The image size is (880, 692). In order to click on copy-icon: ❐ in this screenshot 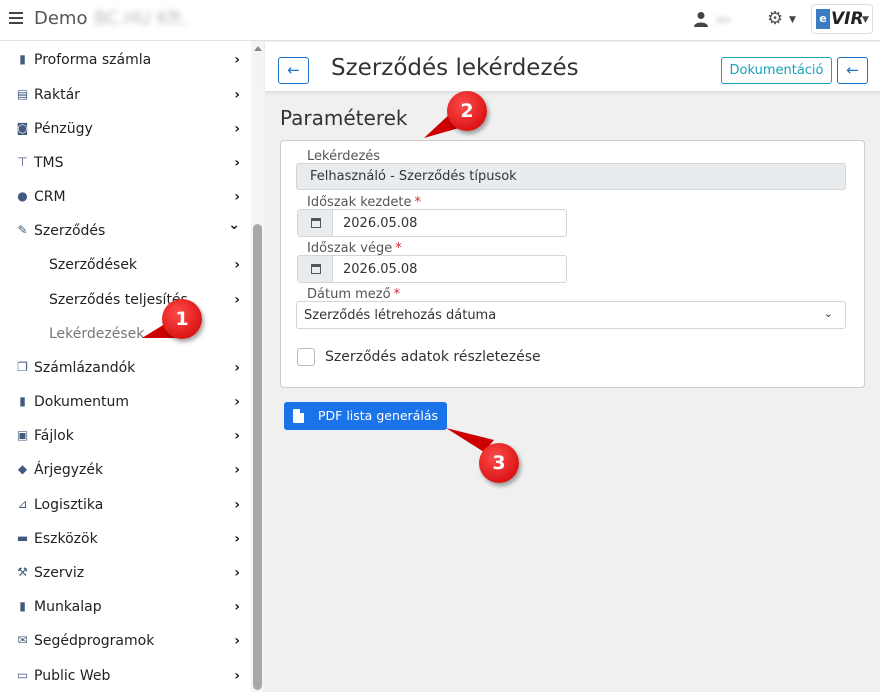, I will do `click(22, 367)`.